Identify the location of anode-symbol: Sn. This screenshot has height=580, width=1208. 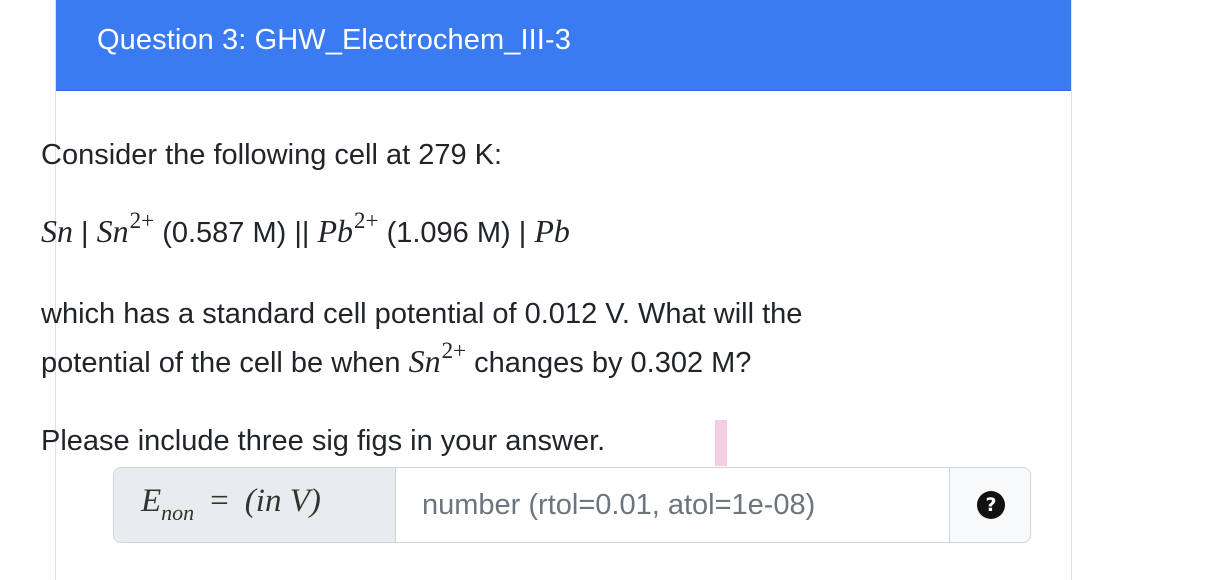
(57, 231).